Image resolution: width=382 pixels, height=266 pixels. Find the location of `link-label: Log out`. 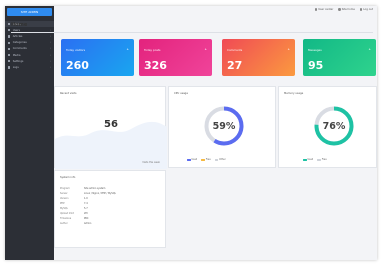

link-label: Log out is located at coordinates (368, 9).